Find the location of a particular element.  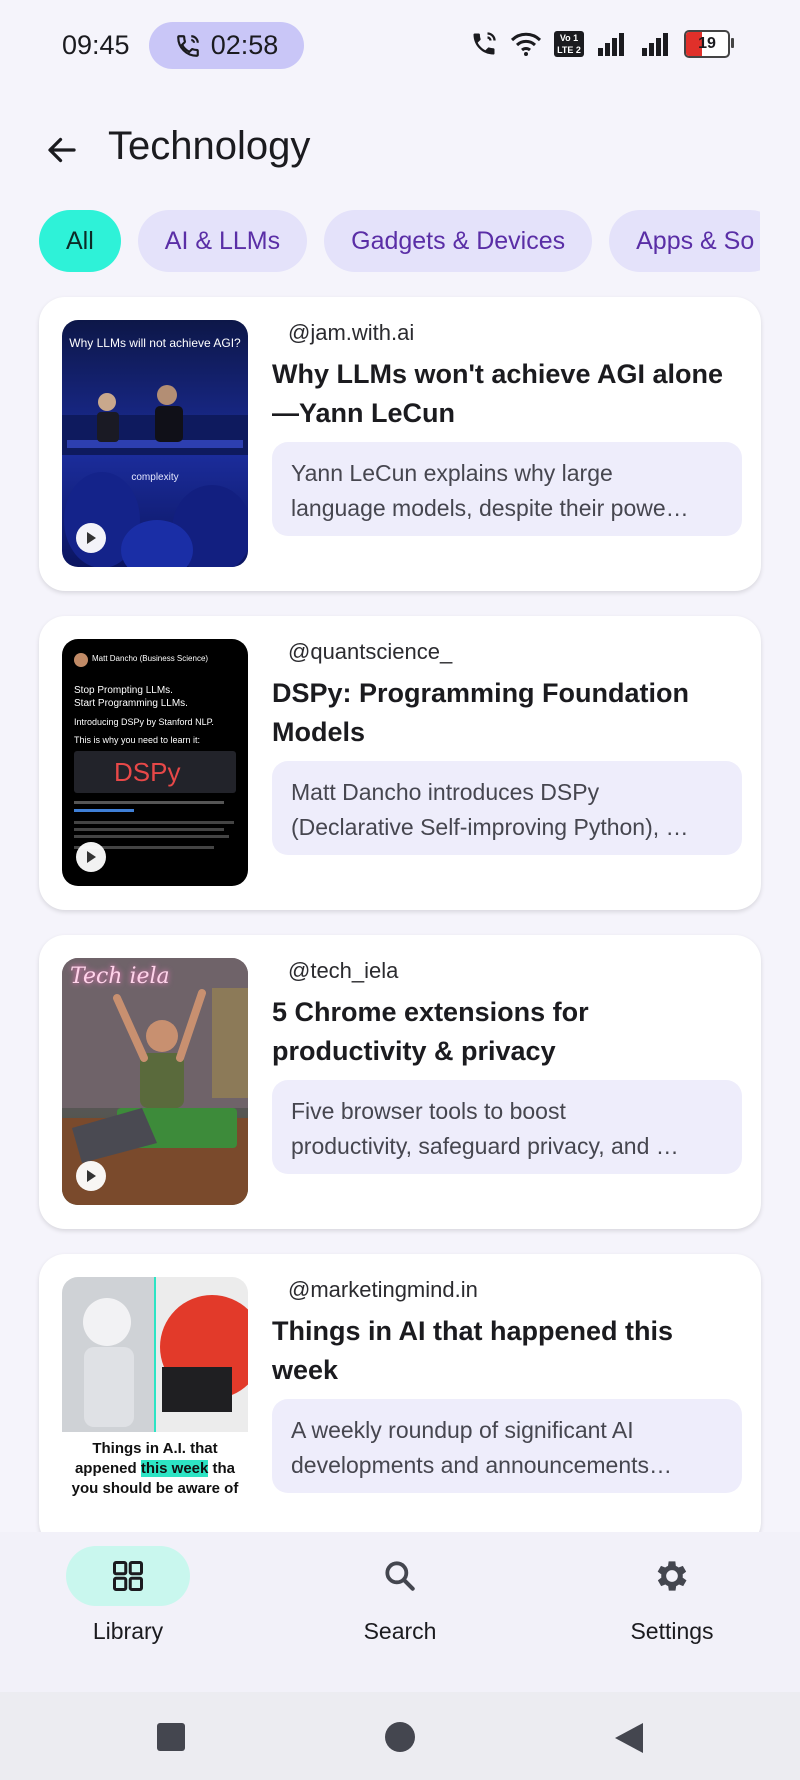

thumbnail-header: Matt Dancho (Business Science) is located at coordinates (150, 658).